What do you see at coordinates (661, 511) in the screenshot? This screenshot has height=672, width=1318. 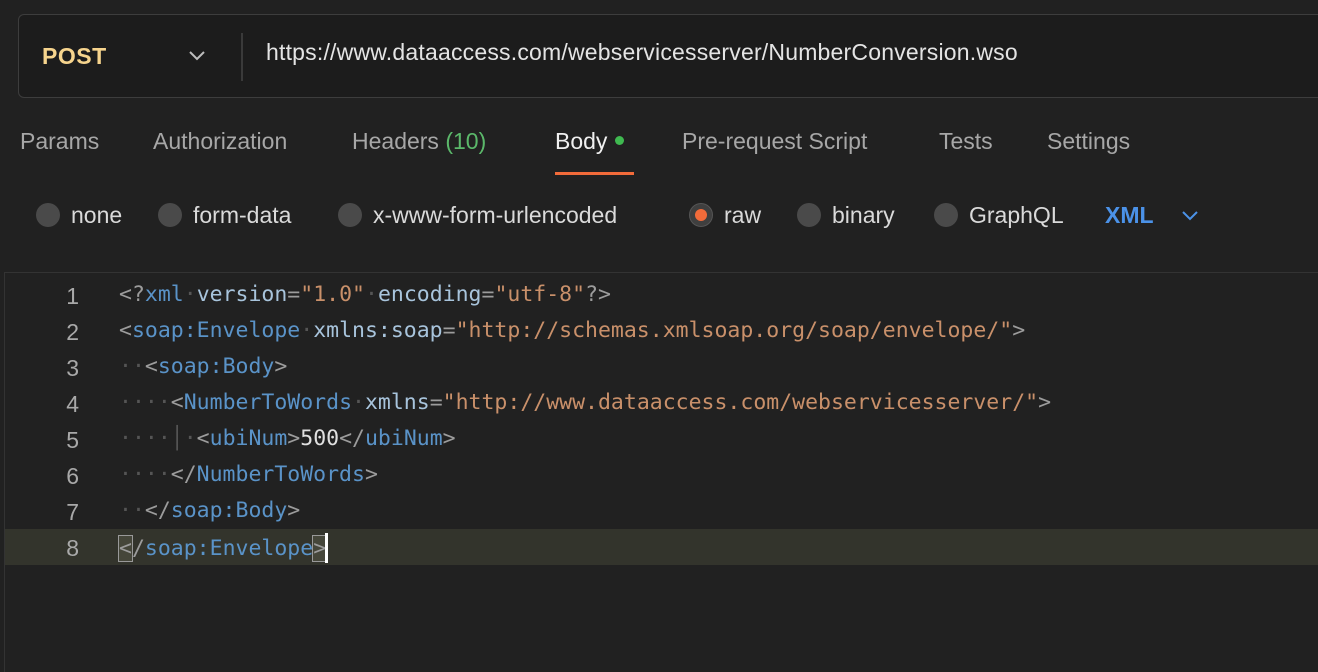 I see `editor-line: 7 ··</soap:Body>` at bounding box center [661, 511].